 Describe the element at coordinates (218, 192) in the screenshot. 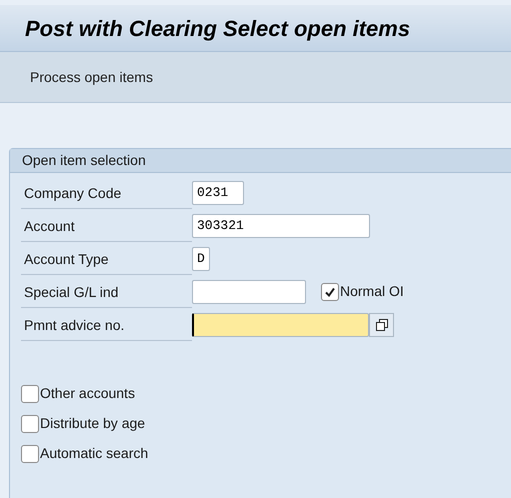

I see `input-field: 0231` at that location.